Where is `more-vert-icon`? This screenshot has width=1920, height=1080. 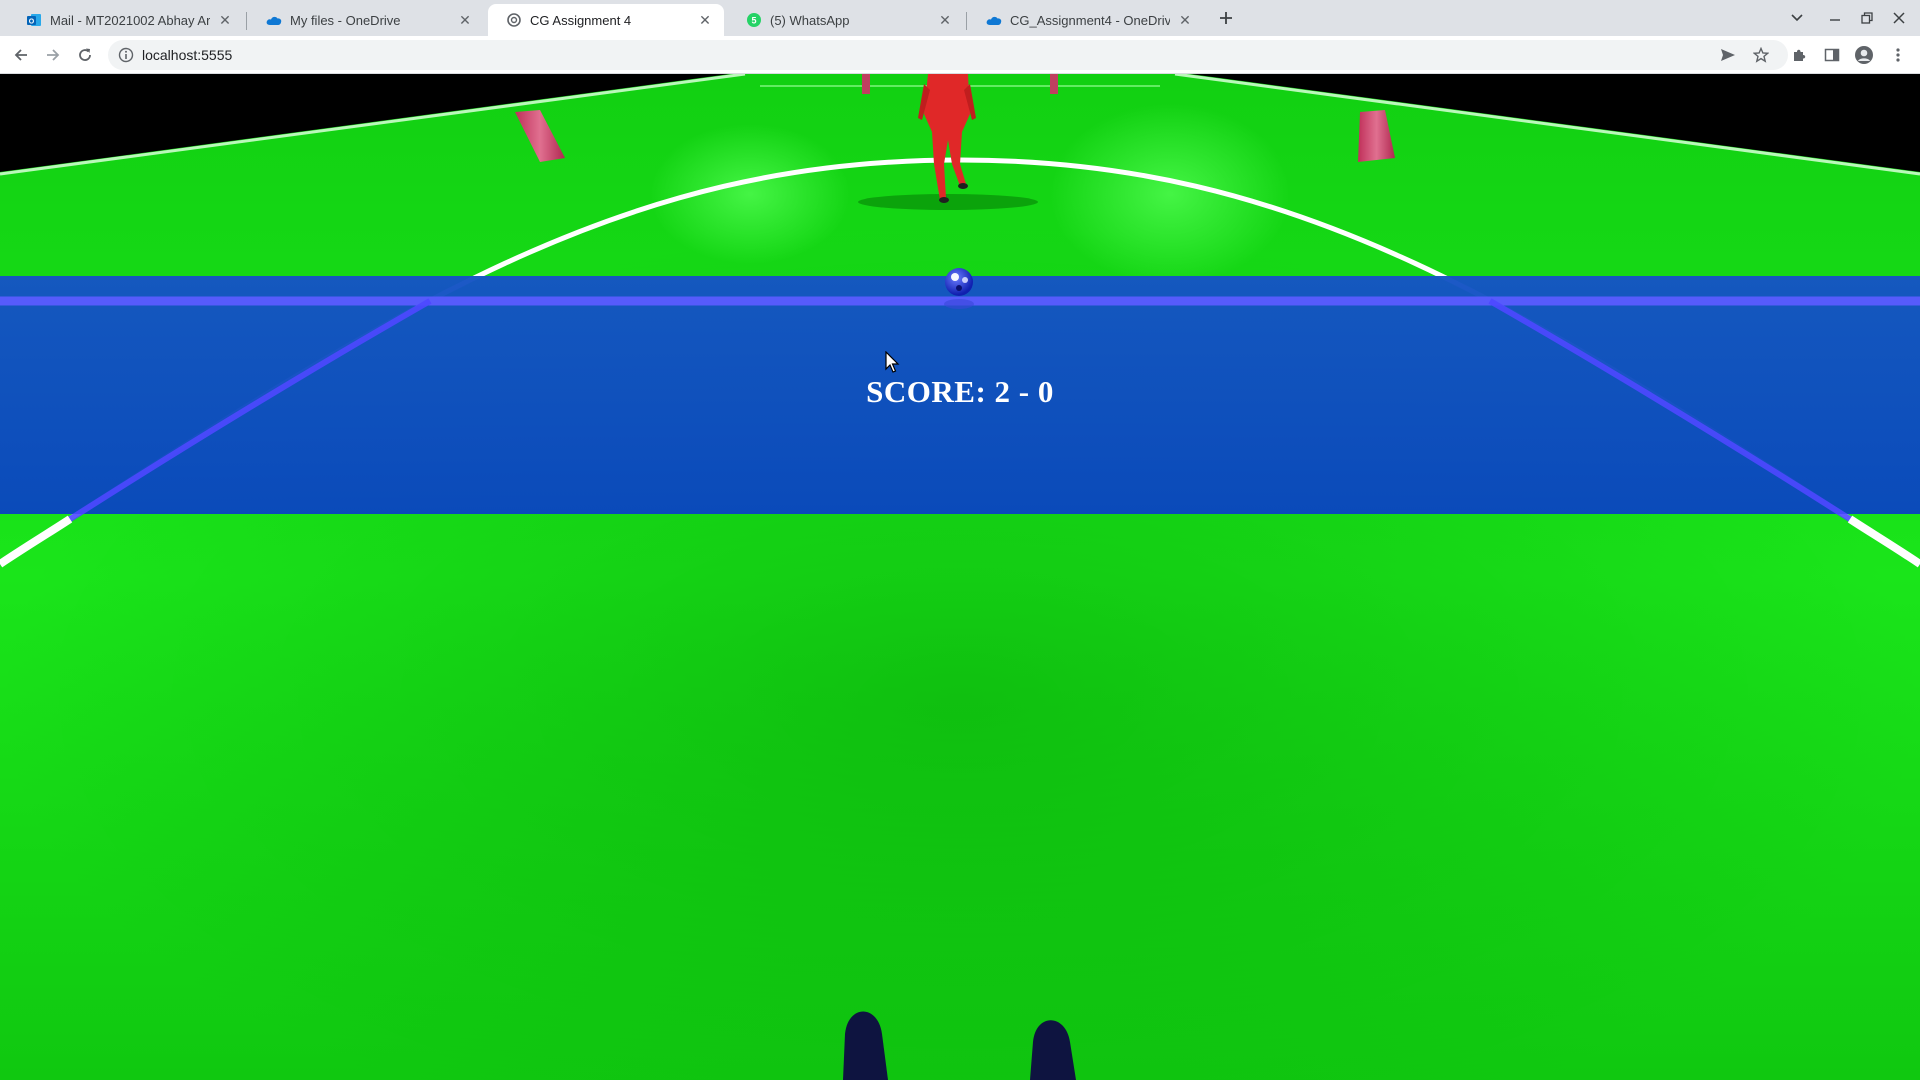 more-vert-icon is located at coordinates (1898, 55).